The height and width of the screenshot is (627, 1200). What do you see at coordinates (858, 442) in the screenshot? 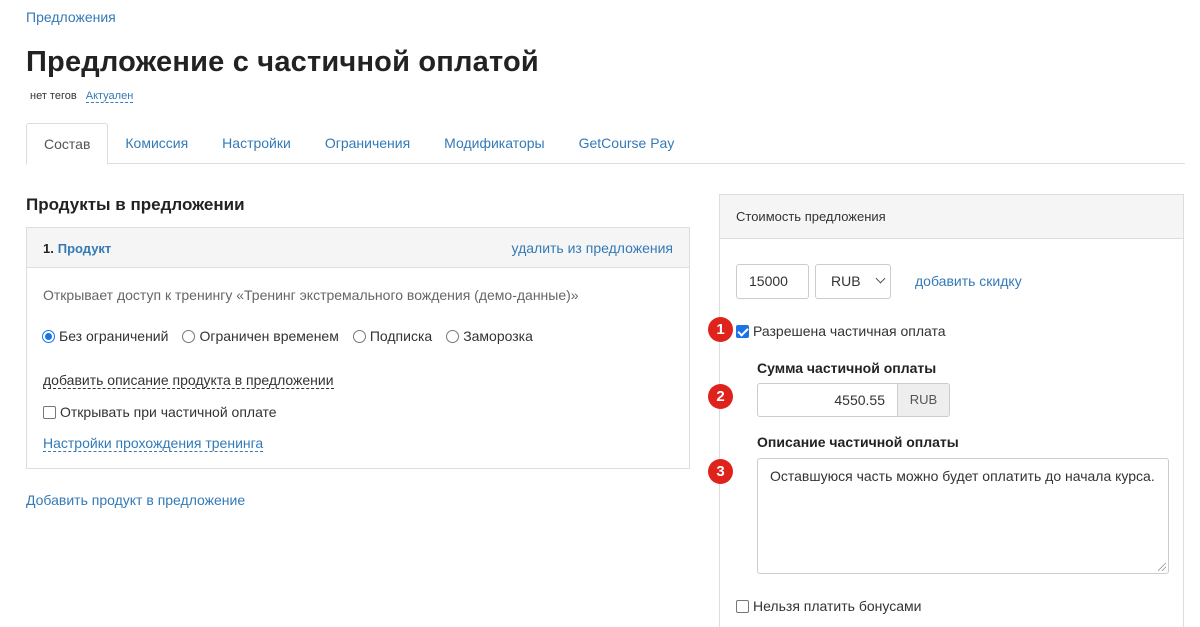
I see `partial-desc-label: Описание частичной оплаты` at bounding box center [858, 442].